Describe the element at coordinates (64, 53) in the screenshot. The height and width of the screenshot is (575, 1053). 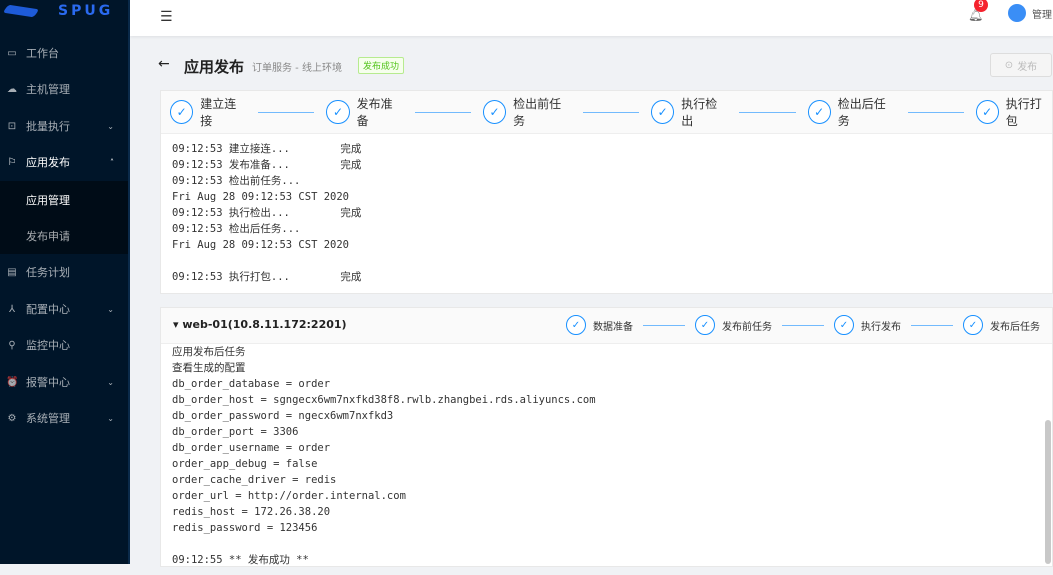
I see `sidebar-item-0: ▭ 工作台` at that location.